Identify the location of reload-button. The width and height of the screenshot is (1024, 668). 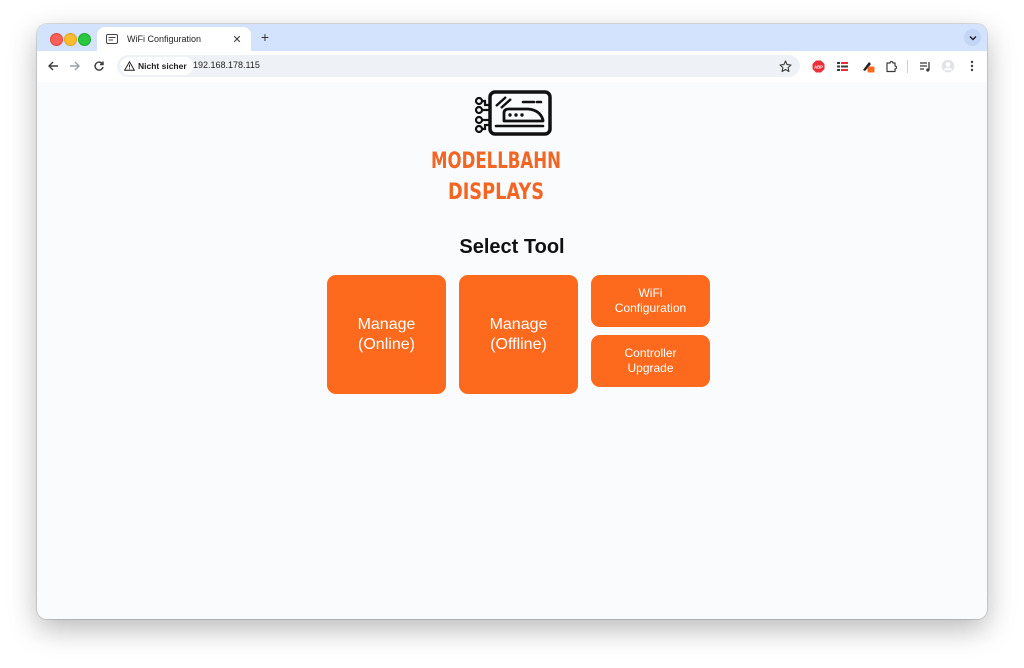
(99, 66).